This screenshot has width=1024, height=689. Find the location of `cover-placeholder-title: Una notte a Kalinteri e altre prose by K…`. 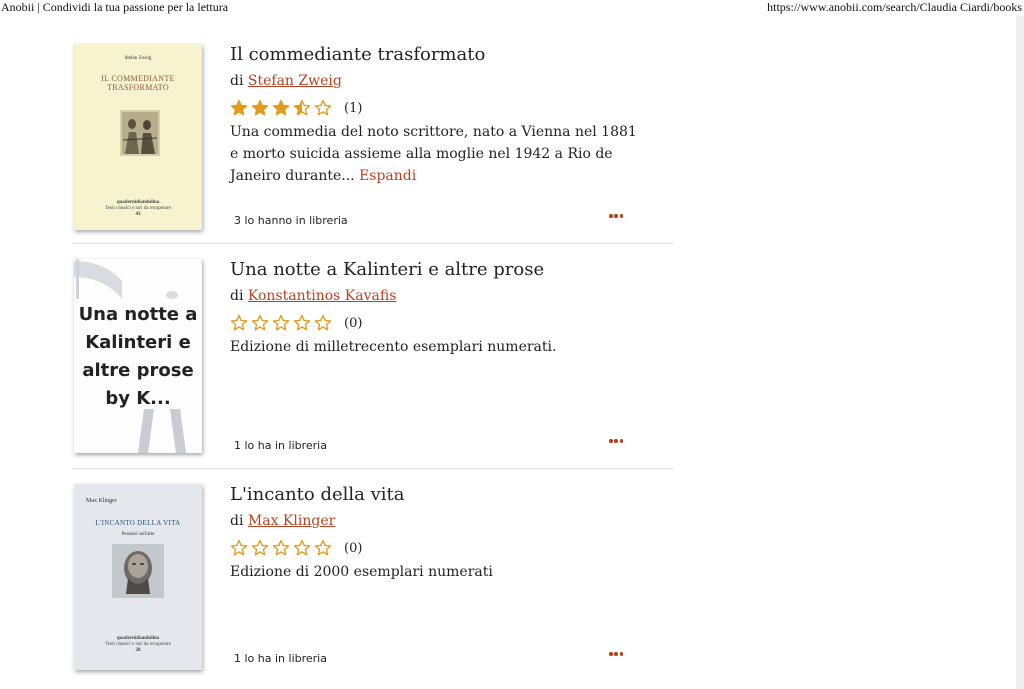

cover-placeholder-title: Una notte a Kalinteri e altre prose by K… is located at coordinates (138, 356).